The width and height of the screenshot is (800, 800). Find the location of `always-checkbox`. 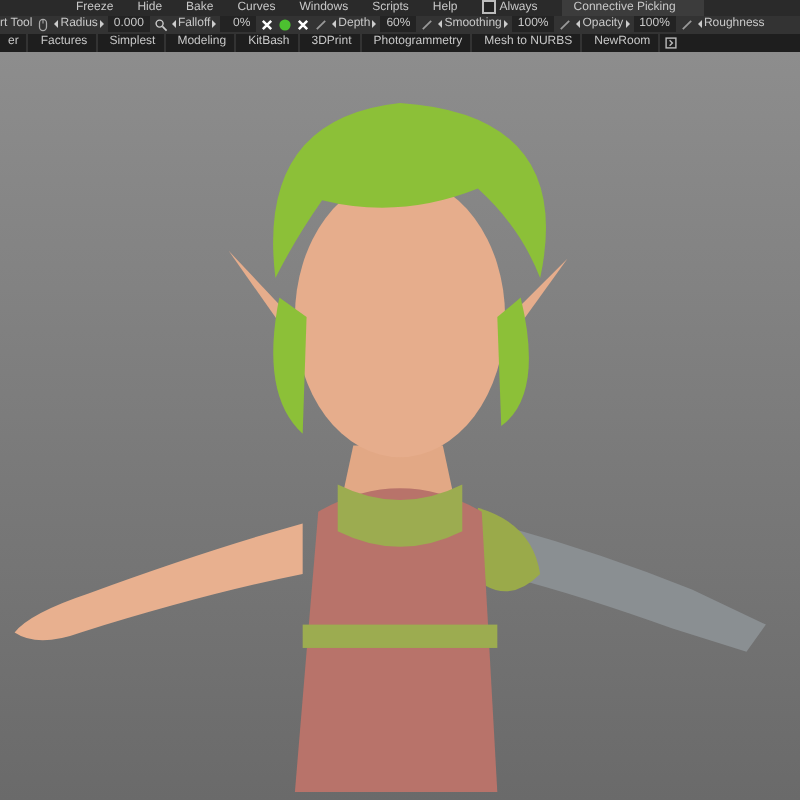

always-checkbox is located at coordinates (488, 7).